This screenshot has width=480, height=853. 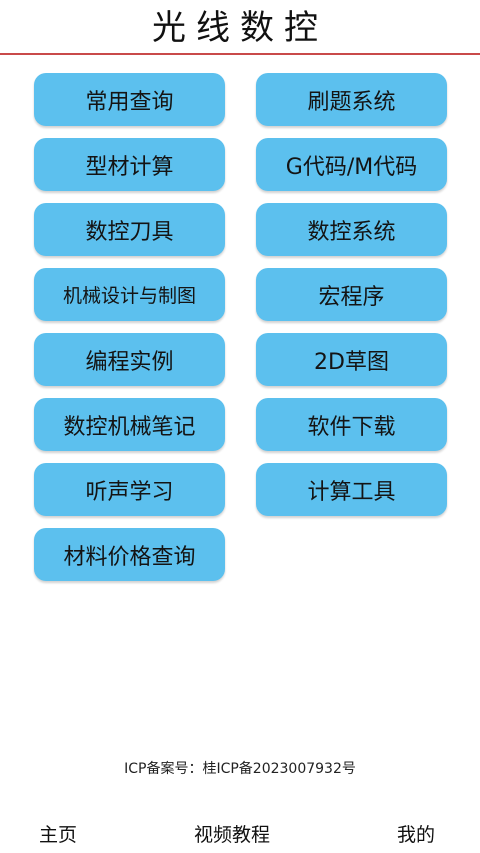 What do you see at coordinates (129, 489) in the screenshot?
I see `menu-sound-learning-button: 听声学习` at bounding box center [129, 489].